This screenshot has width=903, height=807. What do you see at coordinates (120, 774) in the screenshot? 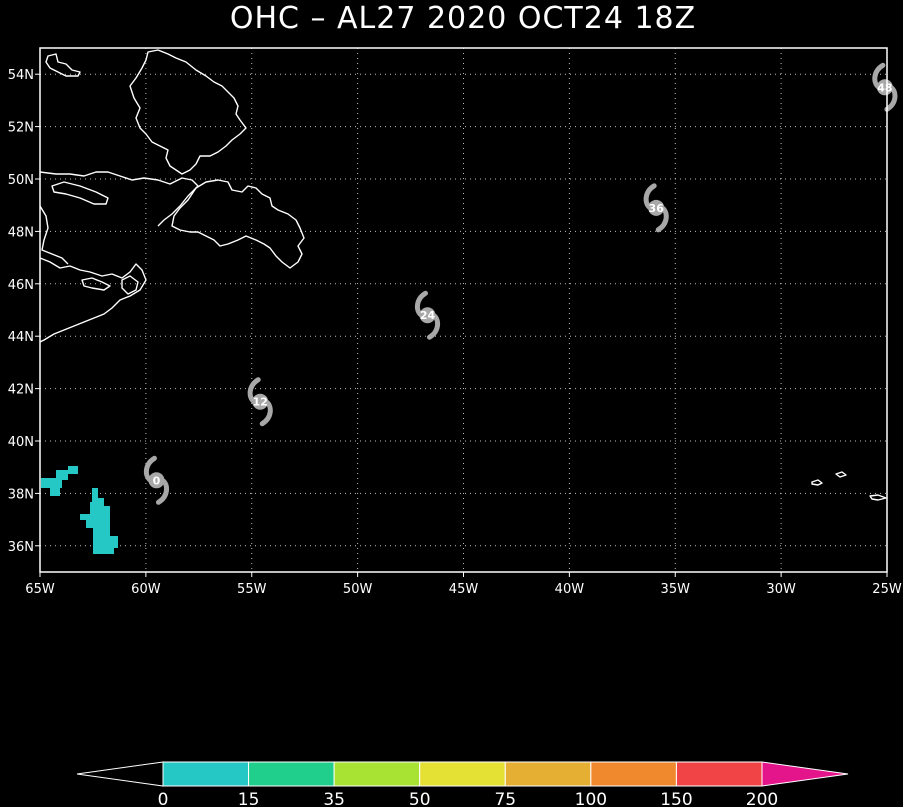
I see `colorbar-under-arrow` at bounding box center [120, 774].